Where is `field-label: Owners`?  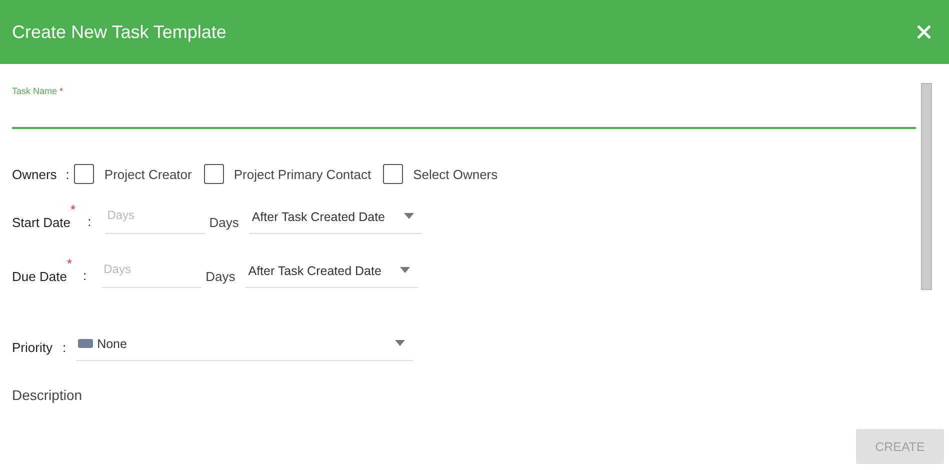 field-label: Owners is located at coordinates (34, 174).